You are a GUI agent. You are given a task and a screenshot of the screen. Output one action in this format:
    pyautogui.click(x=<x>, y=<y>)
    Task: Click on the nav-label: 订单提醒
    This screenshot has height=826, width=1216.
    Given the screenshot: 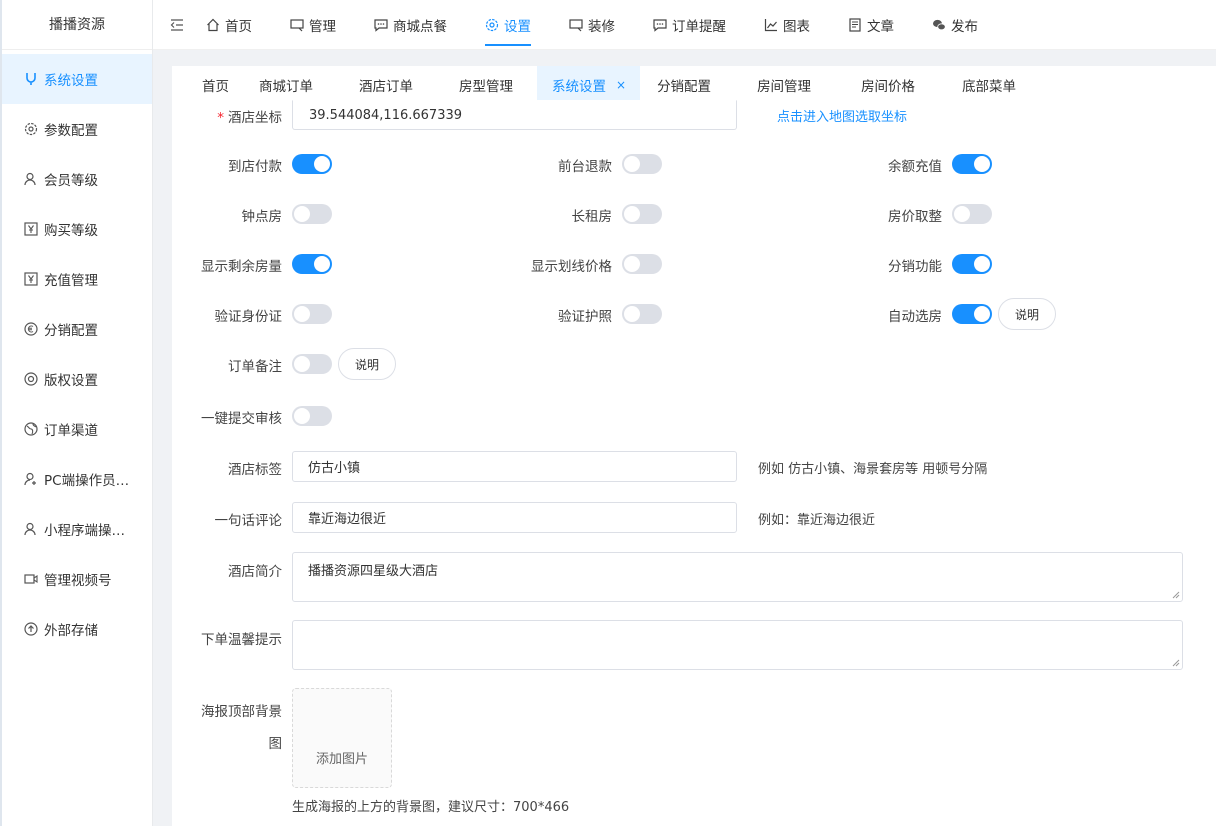 What is the action you would take?
    pyautogui.click(x=699, y=26)
    